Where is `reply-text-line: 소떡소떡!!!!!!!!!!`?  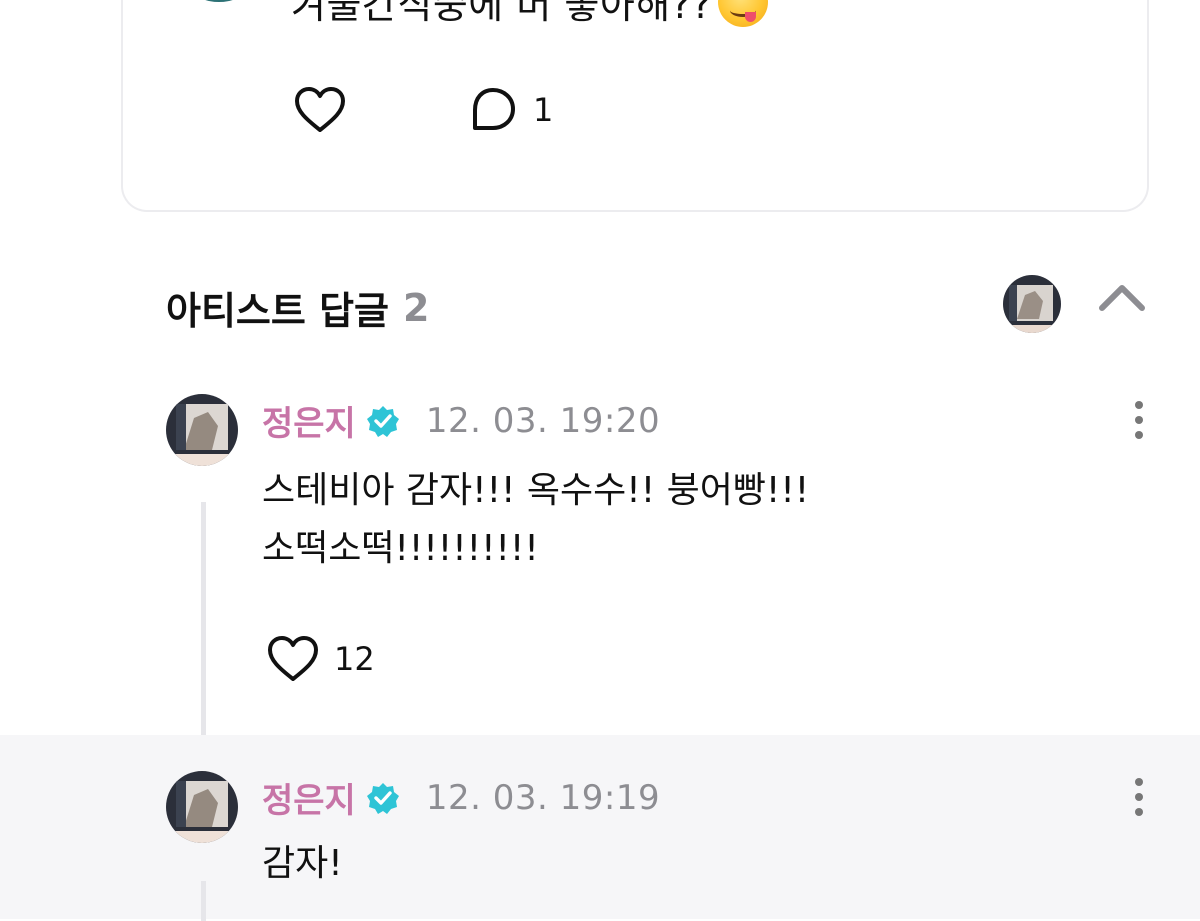 reply-text-line: 소떡소떡!!!!!!!!!! is located at coordinates (400, 548).